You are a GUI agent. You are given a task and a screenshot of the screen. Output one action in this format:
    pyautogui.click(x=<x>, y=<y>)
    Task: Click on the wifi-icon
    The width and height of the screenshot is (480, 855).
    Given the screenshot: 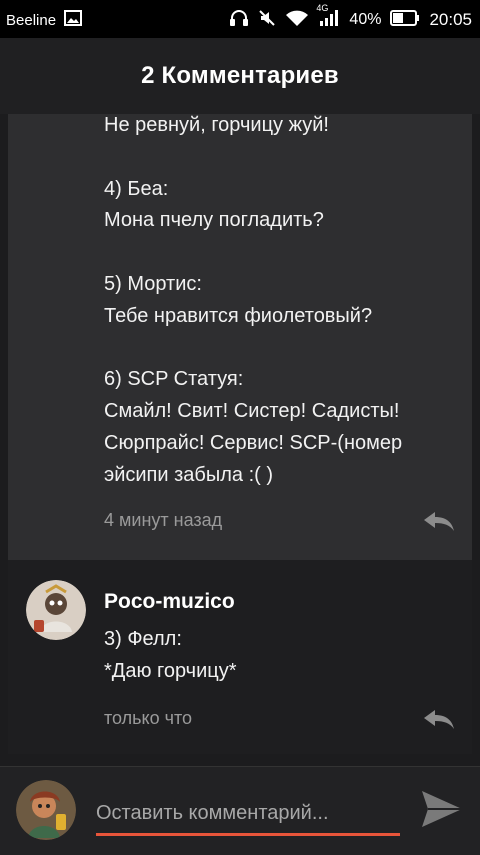 What is the action you would take?
    pyautogui.click(x=297, y=20)
    